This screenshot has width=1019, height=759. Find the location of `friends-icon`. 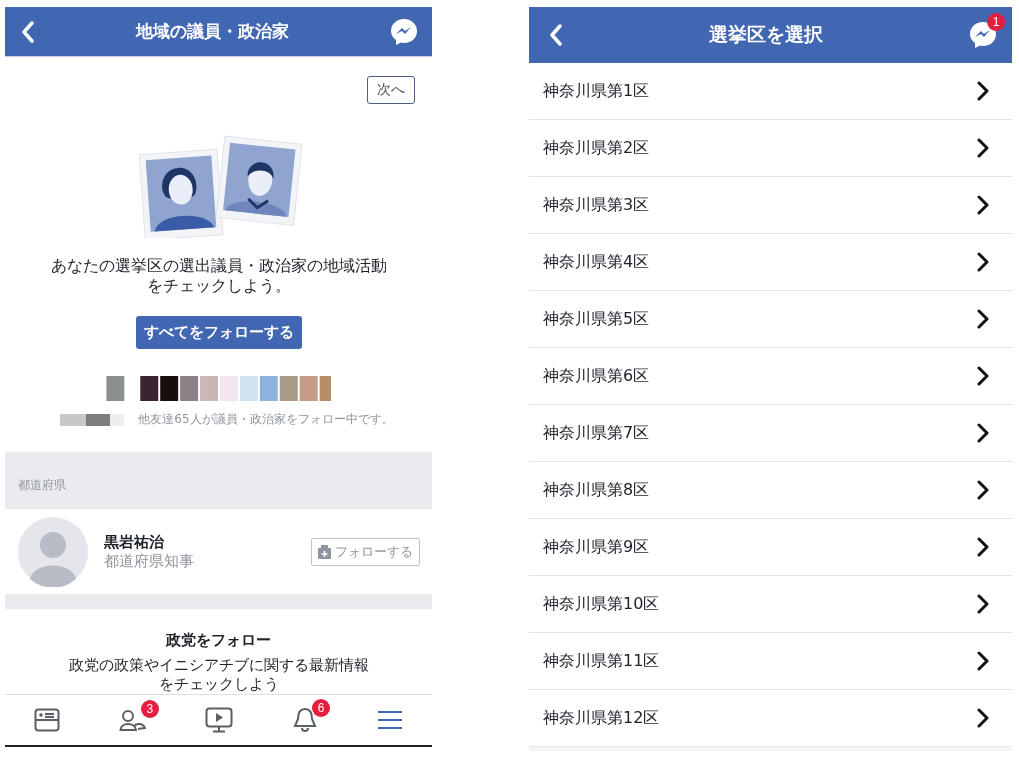

friends-icon is located at coordinates (132, 720).